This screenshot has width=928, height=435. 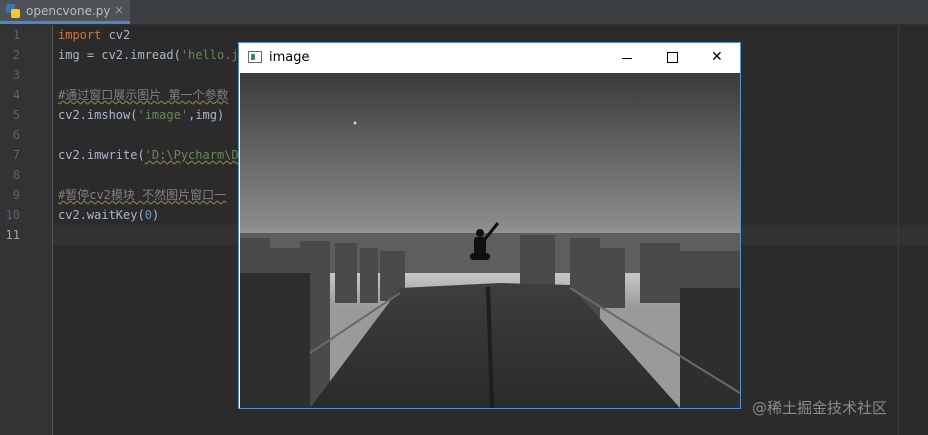 I want to click on code-line-4: #通过窗口展示图片 第一个参数, so click(x=143, y=95).